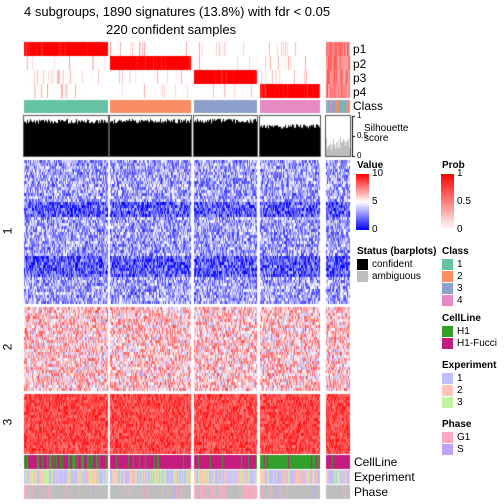  Describe the element at coordinates (360, 78) in the screenshot. I see `annot-label-p3: p3` at that location.